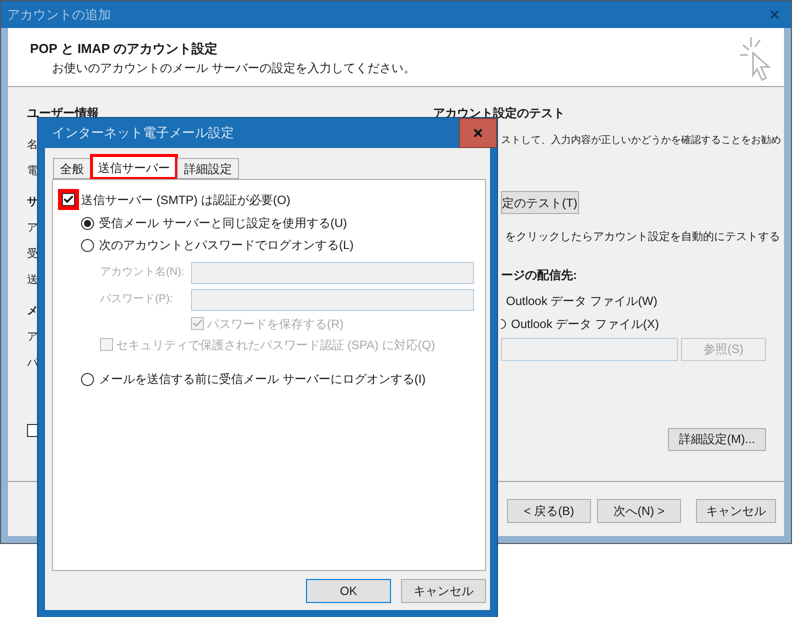 The image size is (800, 617). I want to click on section-heading: ージの配信先:, so click(539, 275).